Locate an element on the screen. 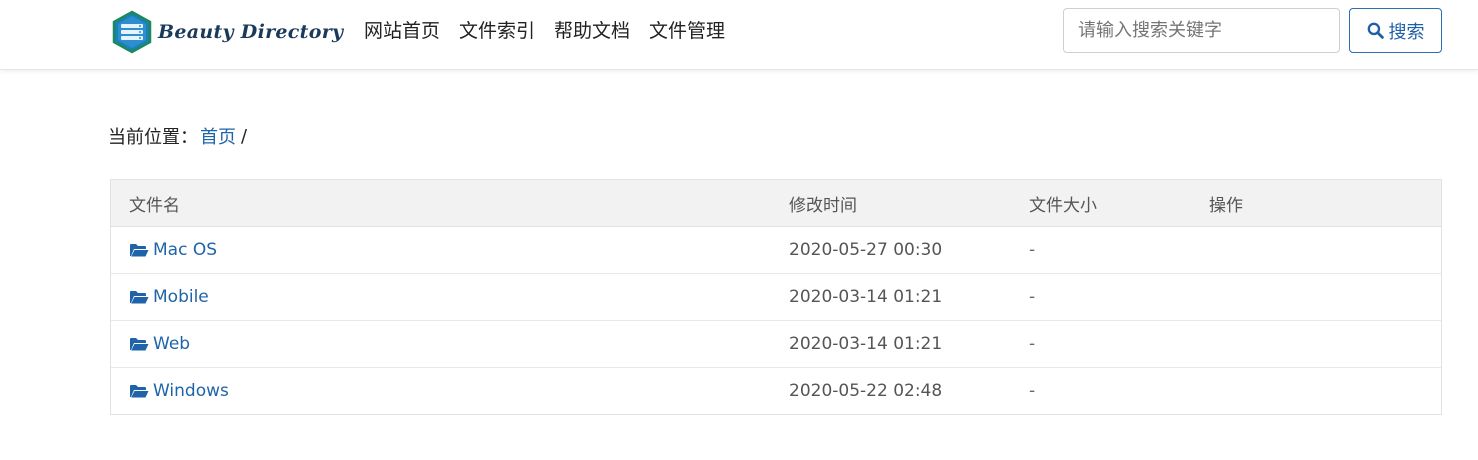 The image size is (1478, 460). header-file-size: 文件大小 is located at coordinates (1063, 205).